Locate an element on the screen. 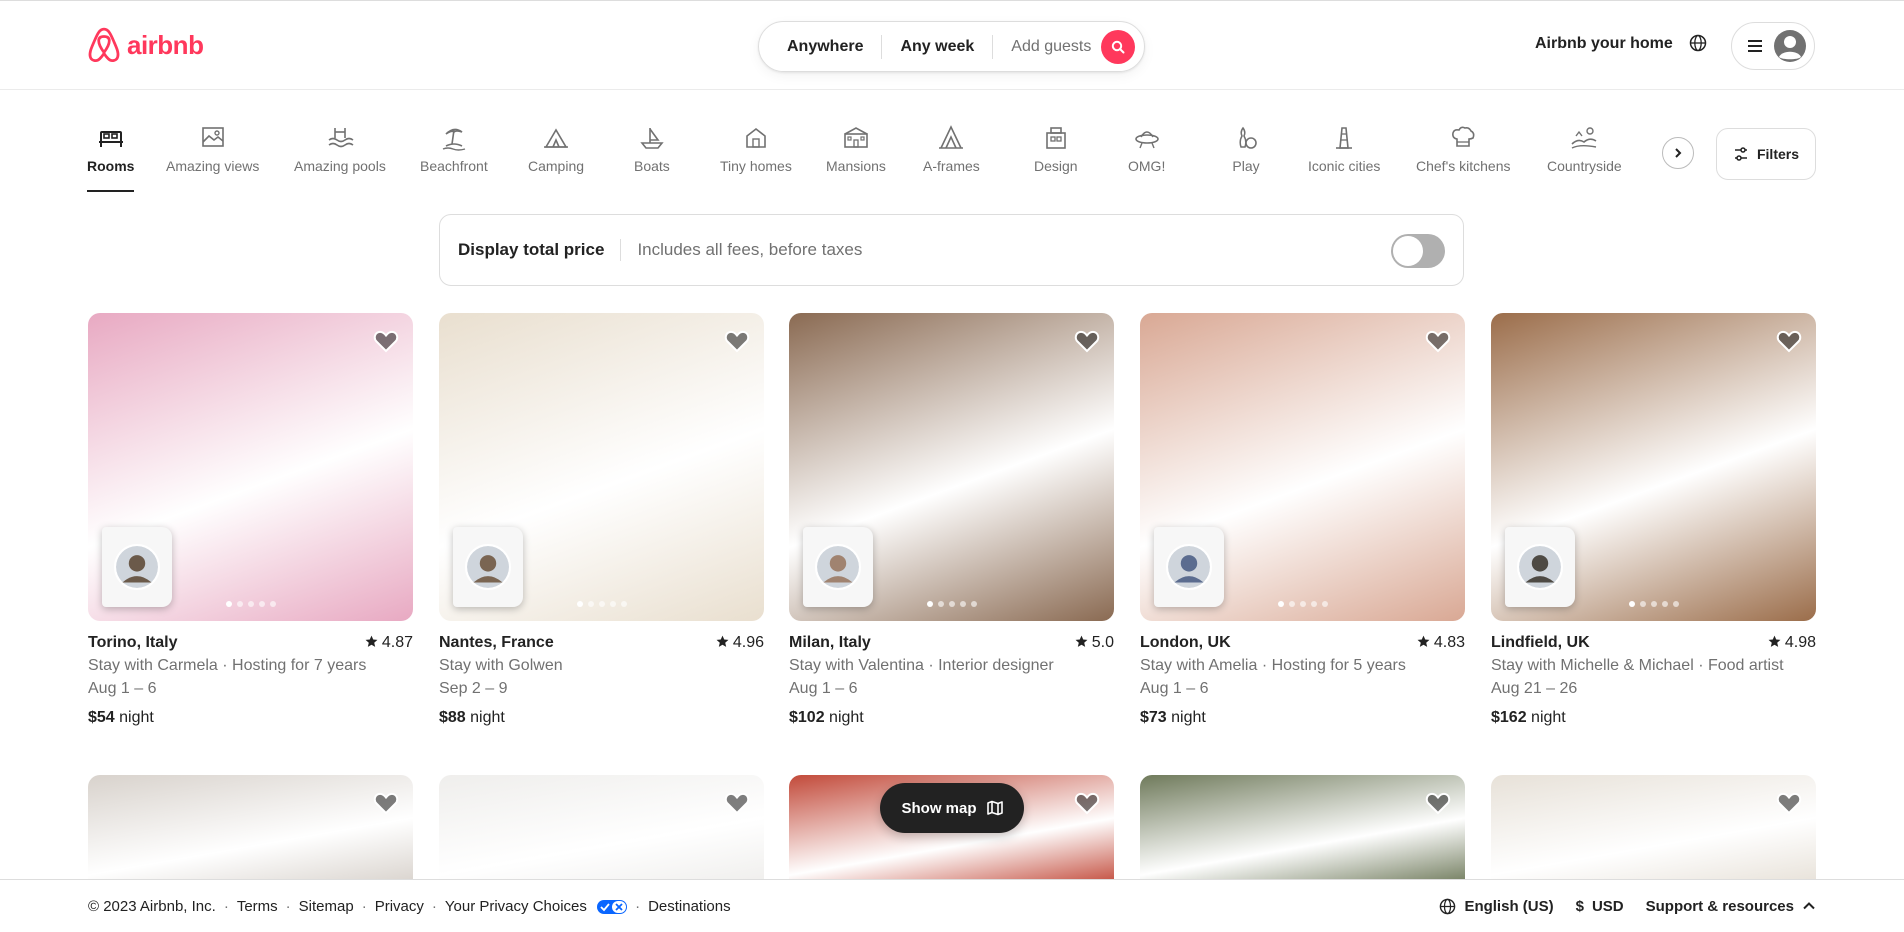  category-chef-s-kitchens: Chef's kitchens is located at coordinates (1463, 149).